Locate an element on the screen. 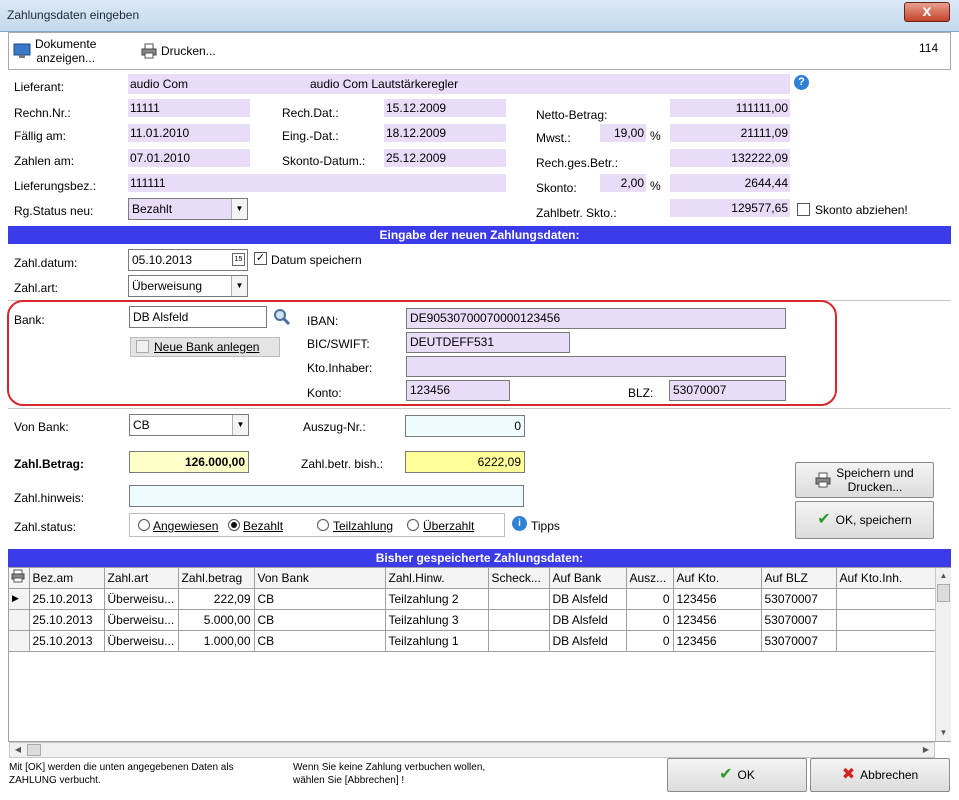  column-header-von-bank: Von Bank is located at coordinates (320, 578).